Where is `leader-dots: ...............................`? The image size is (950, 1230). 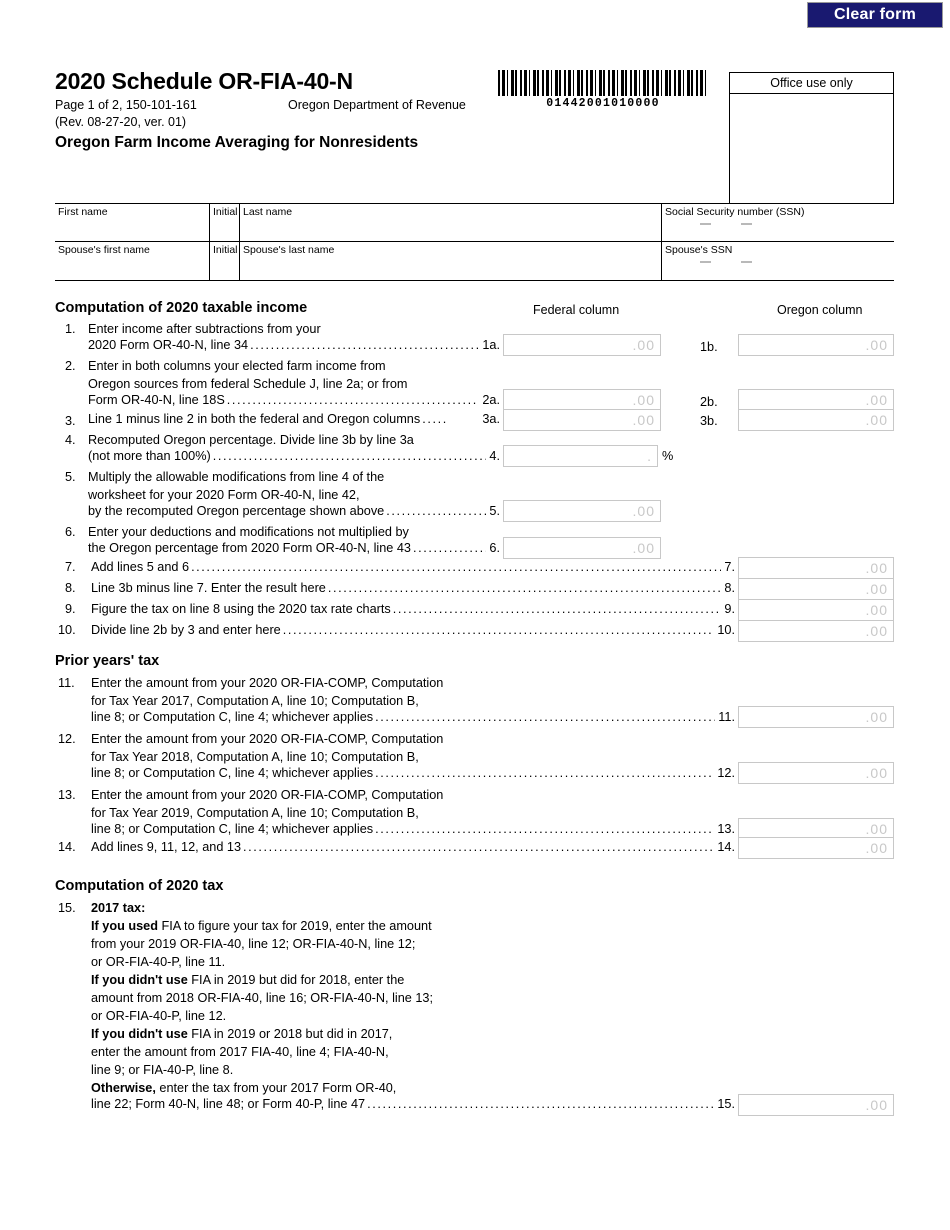
leader-dots: ............................... is located at coordinates (436, 511).